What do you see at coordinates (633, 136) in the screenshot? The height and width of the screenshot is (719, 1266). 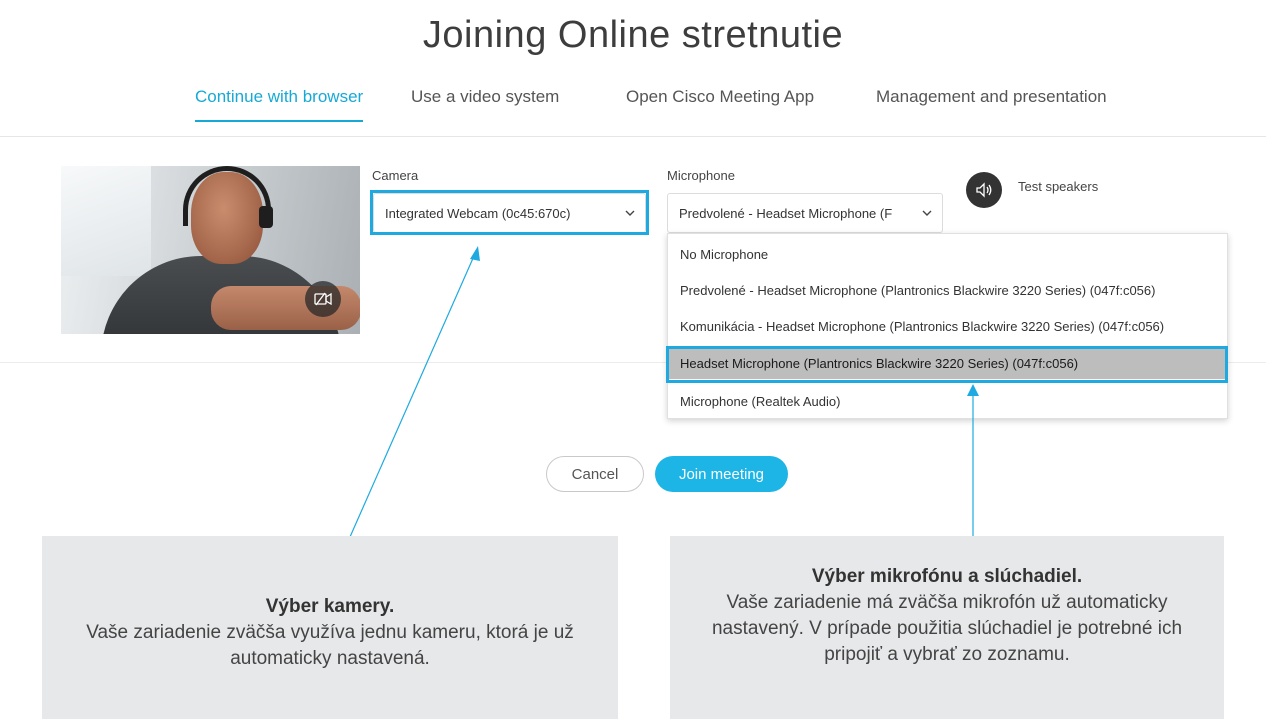 I see `tabs-divider` at bounding box center [633, 136].